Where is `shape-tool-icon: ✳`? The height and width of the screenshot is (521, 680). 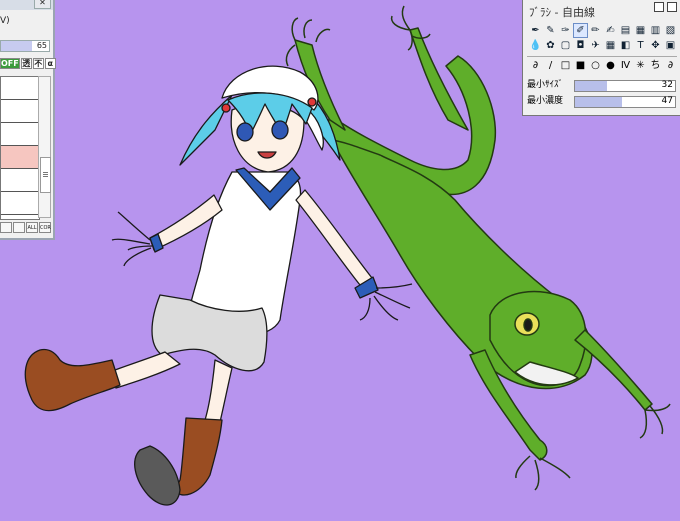 shape-tool-icon: ✳ is located at coordinates (640, 65).